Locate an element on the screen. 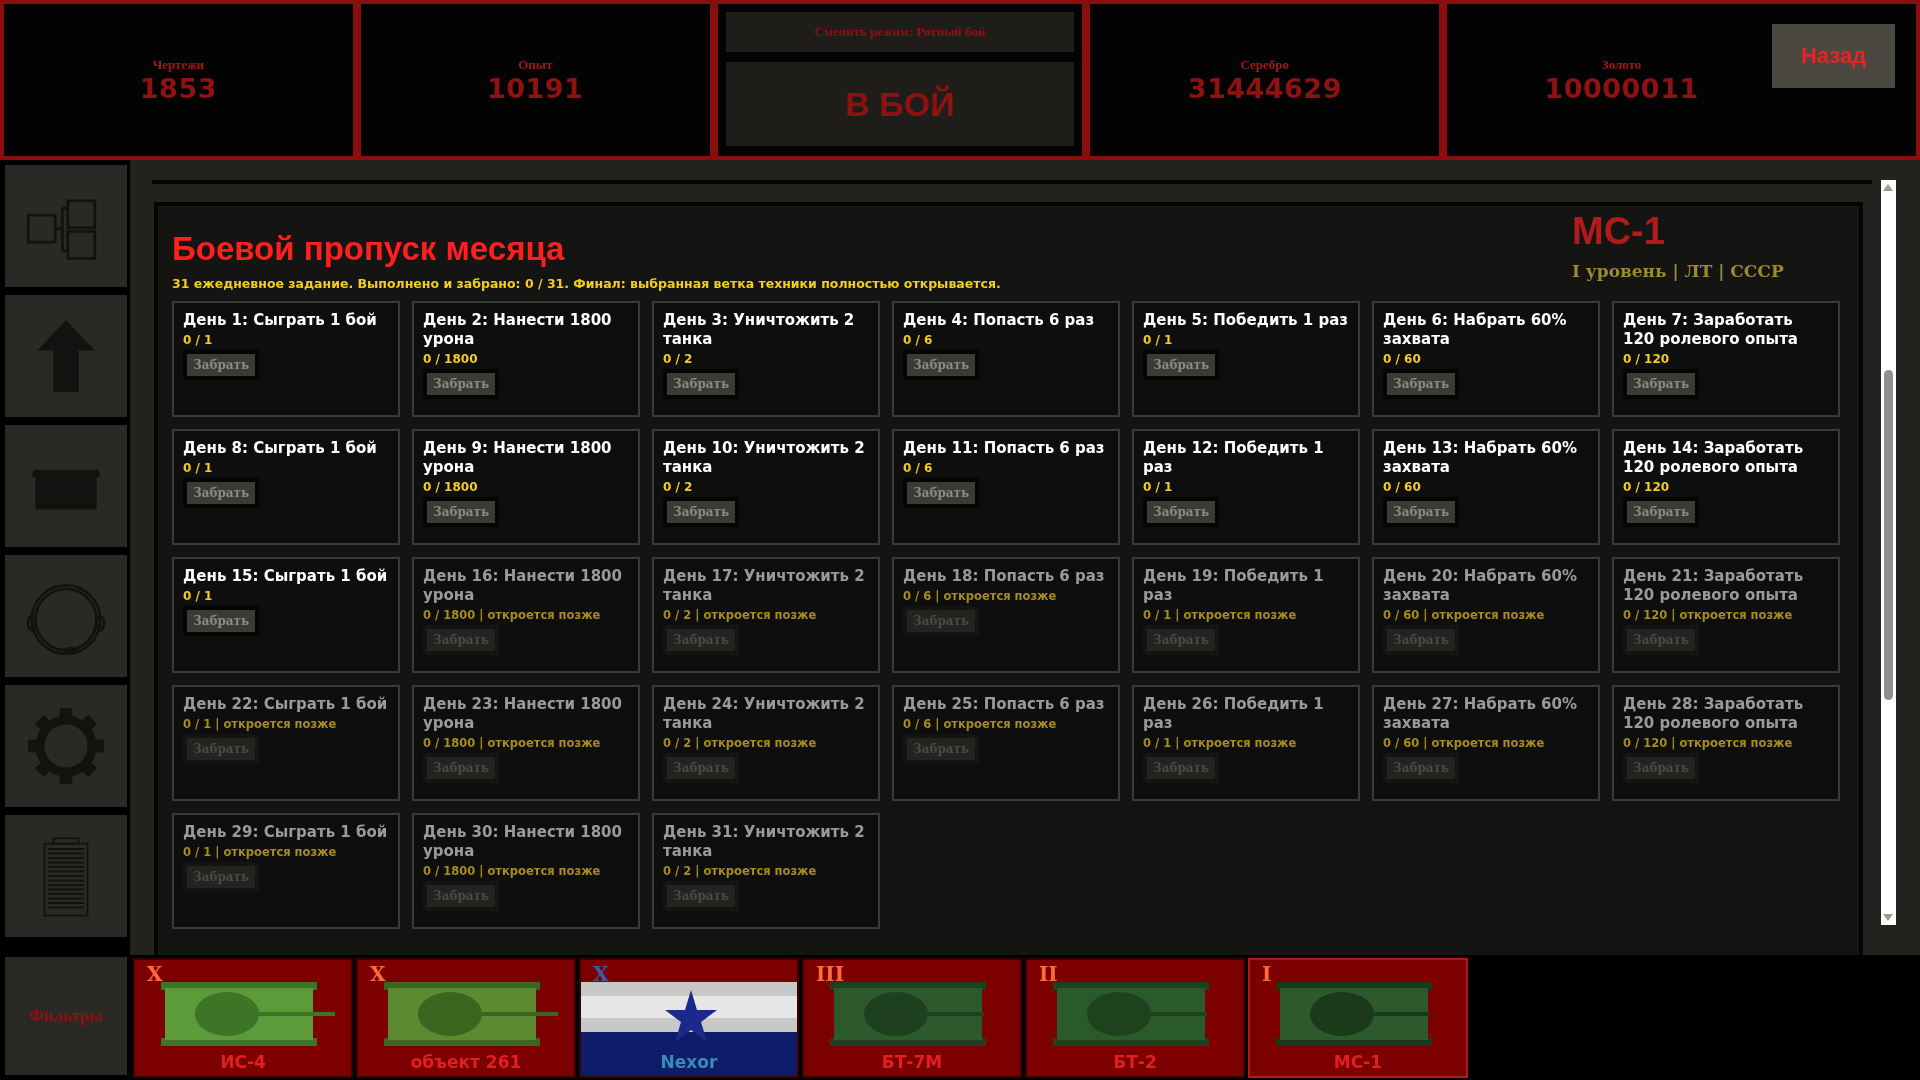 The height and width of the screenshot is (1080, 1920). resource-label: Серебро is located at coordinates (1265, 64).